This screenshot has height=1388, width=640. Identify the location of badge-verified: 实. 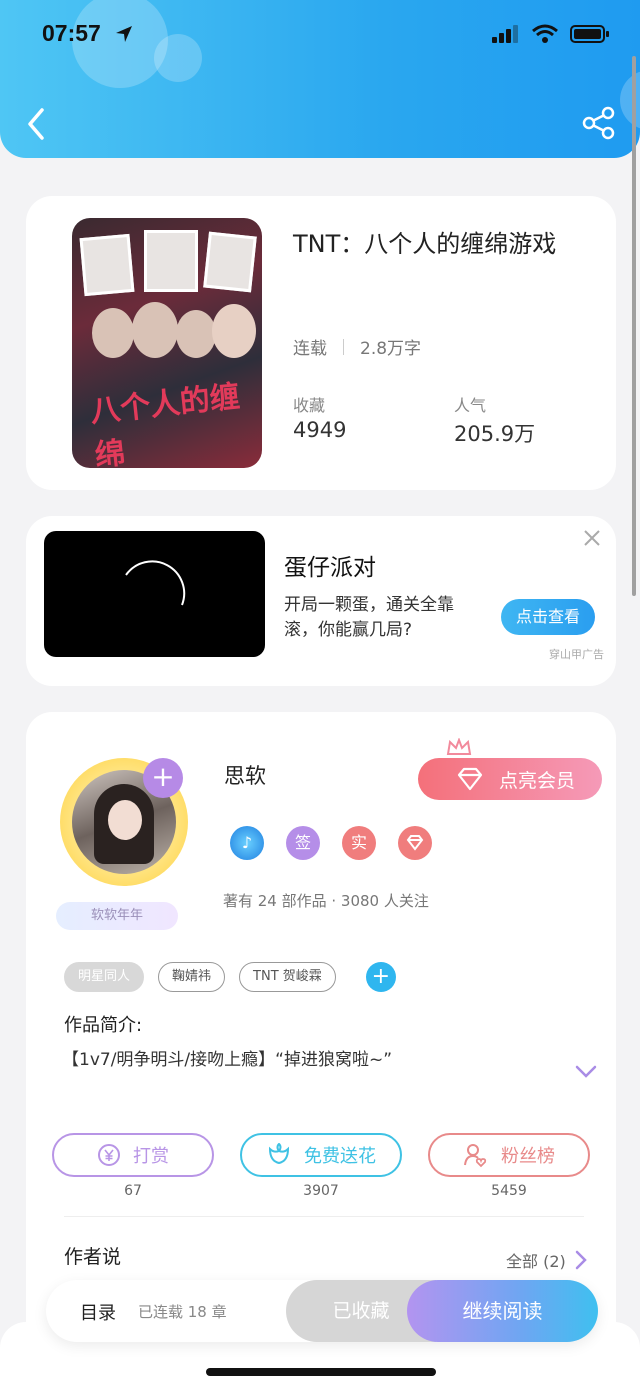
(359, 843).